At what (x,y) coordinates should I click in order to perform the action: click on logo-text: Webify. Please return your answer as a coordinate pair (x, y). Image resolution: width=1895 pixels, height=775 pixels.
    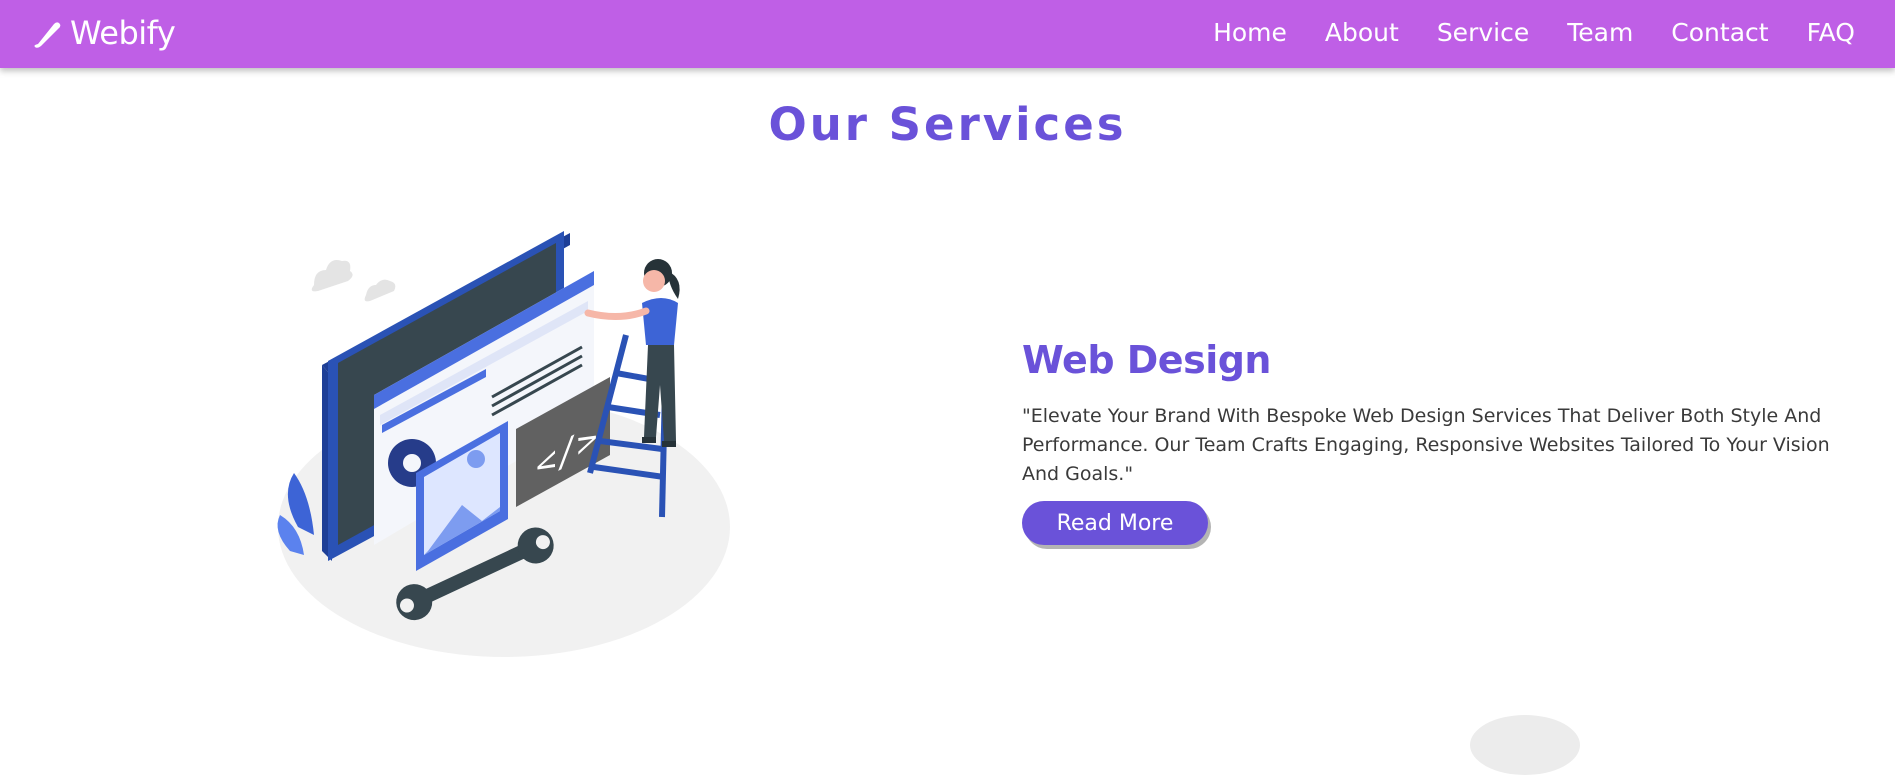
    Looking at the image, I should click on (123, 33).